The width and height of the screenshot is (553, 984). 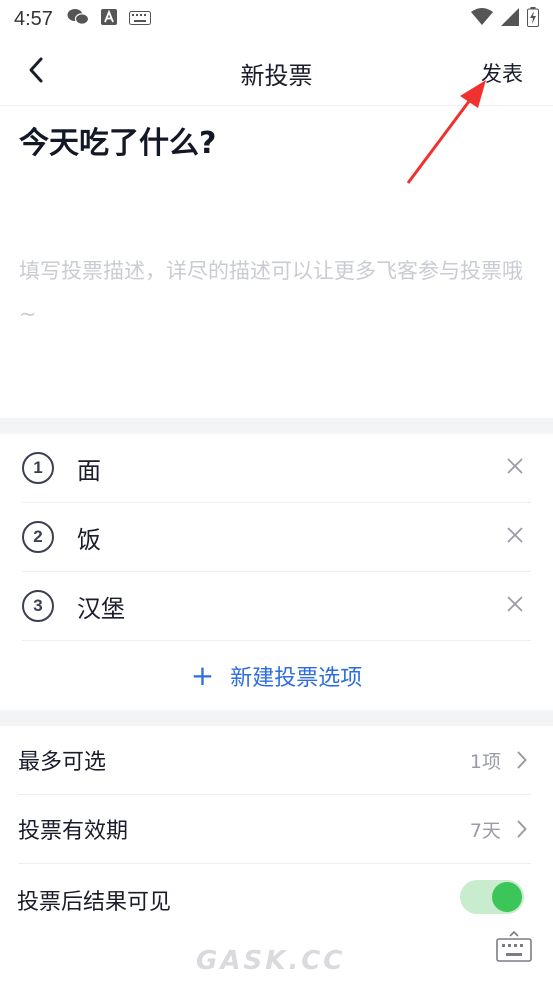 I want to click on option-text: 饭, so click(x=89, y=537).